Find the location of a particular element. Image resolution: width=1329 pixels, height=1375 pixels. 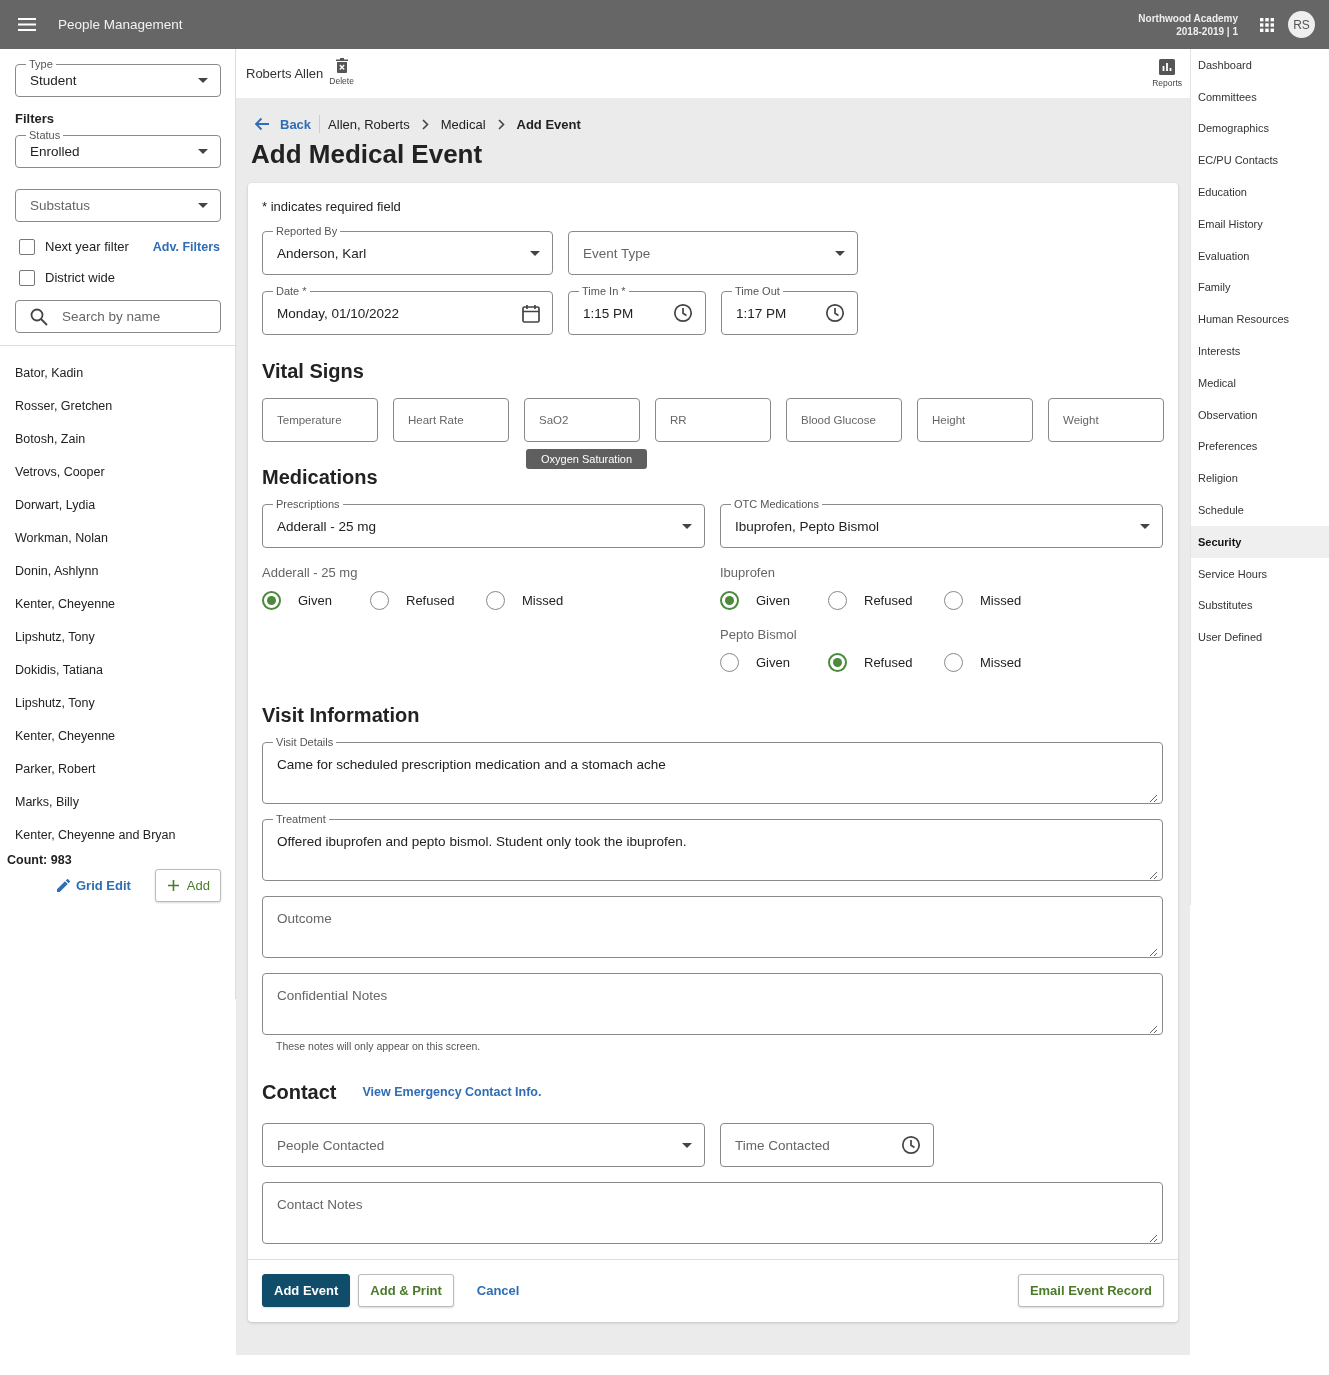

nav-item: Substitutes is located at coordinates (1260, 605).